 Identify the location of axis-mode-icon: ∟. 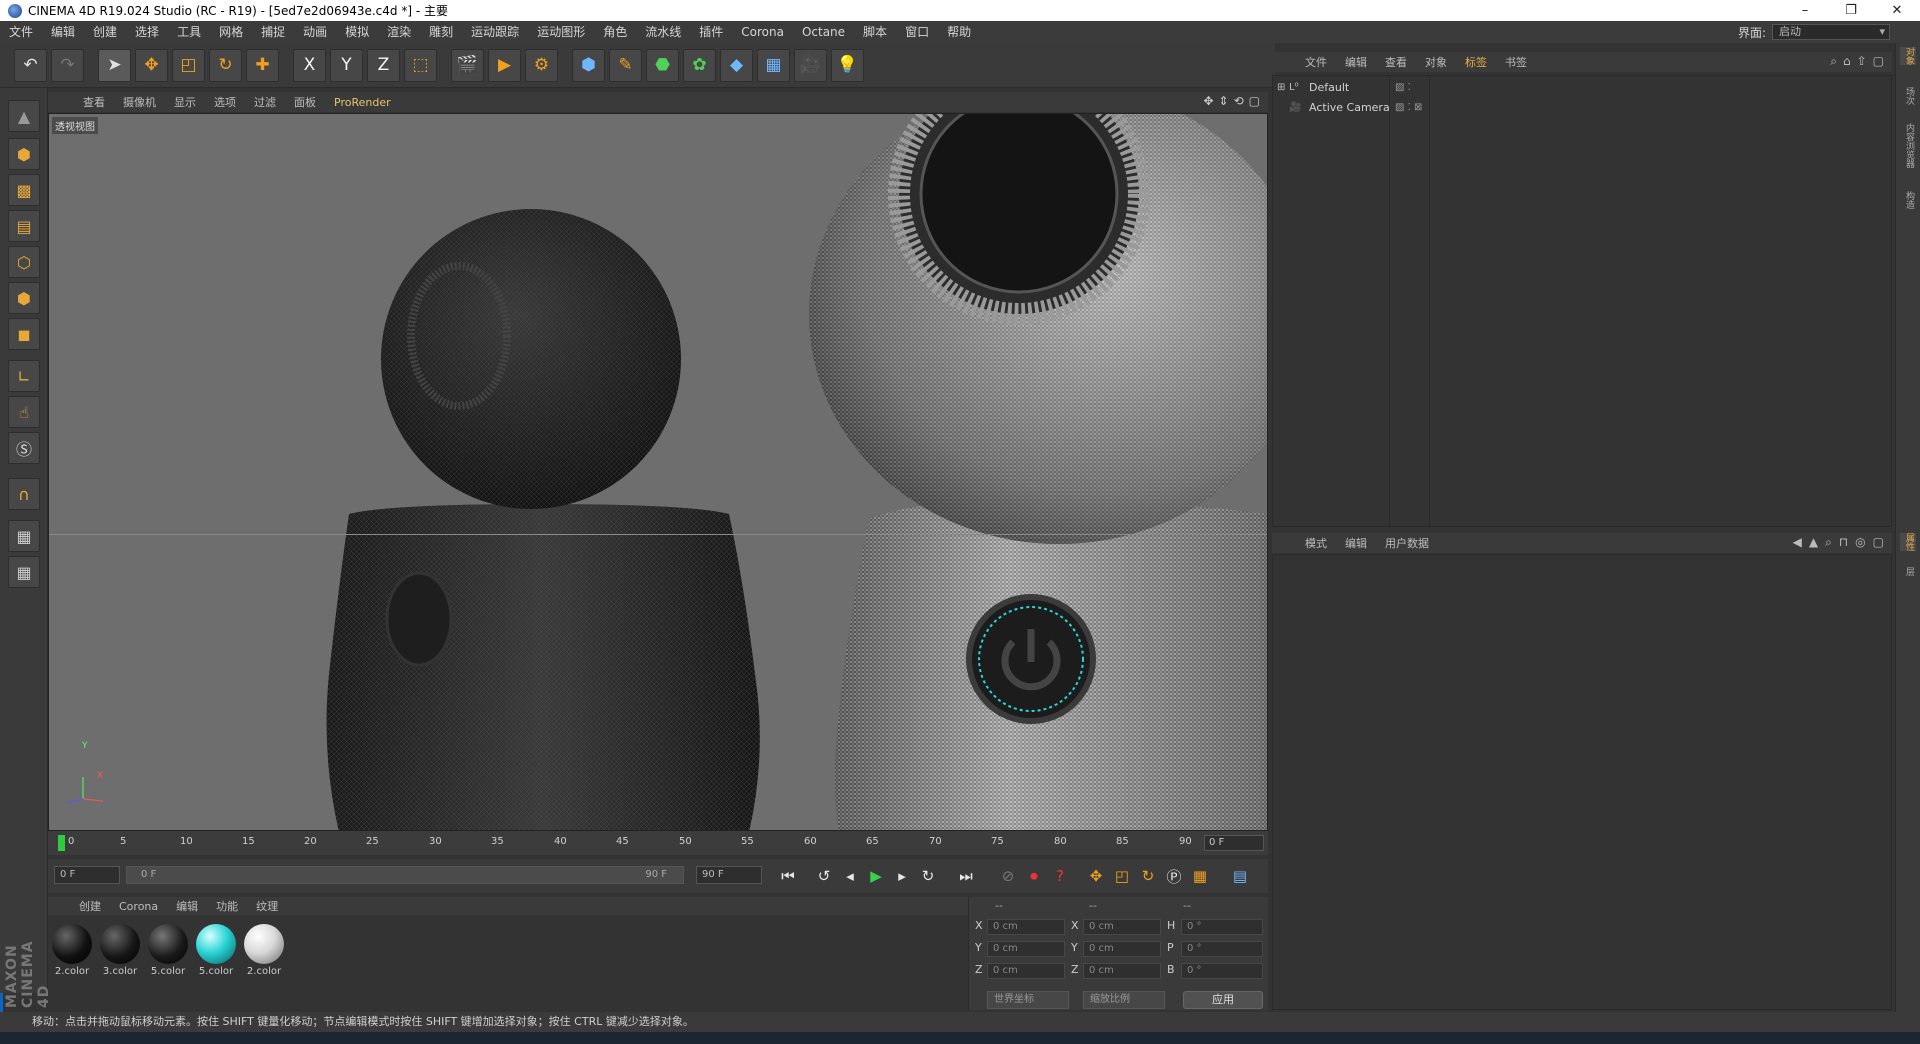
(24, 376).